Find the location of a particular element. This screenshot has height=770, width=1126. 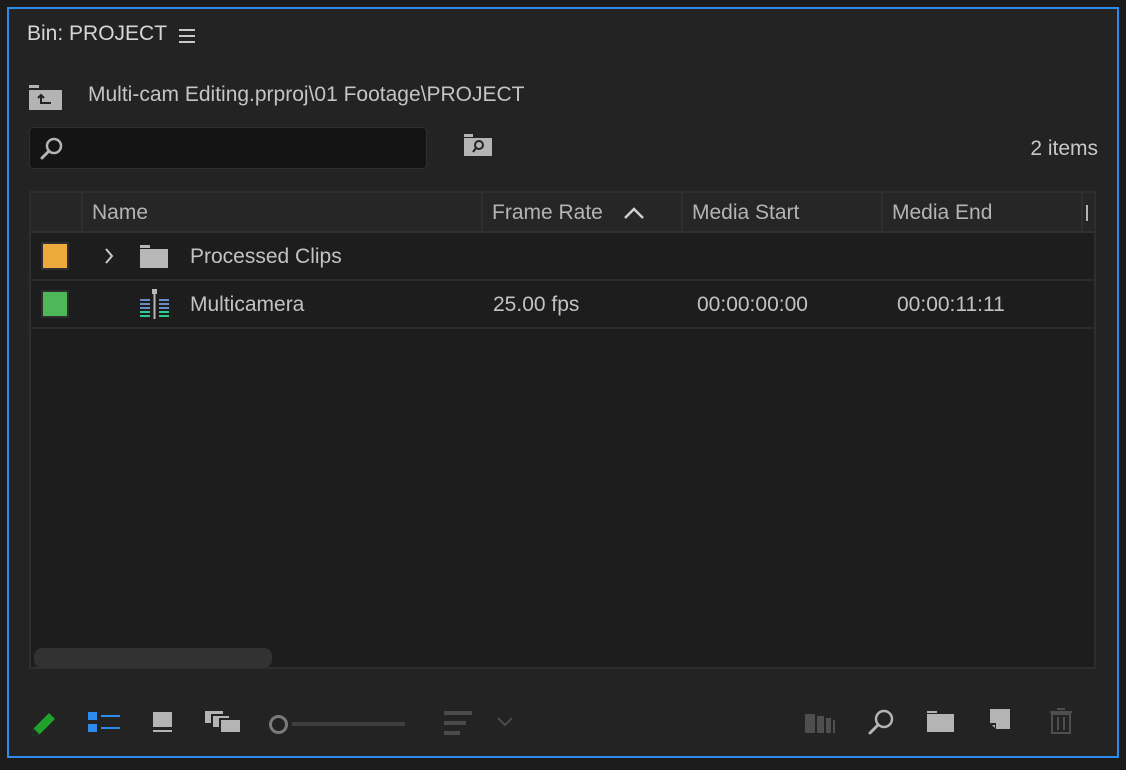

column-header-next is located at coordinates (1088, 212).